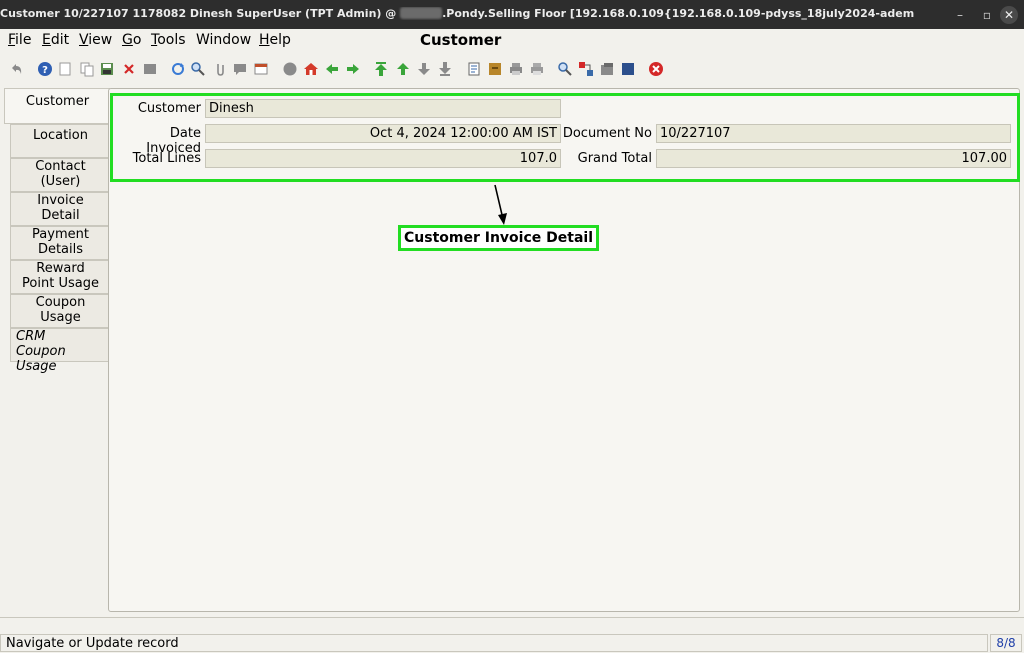  I want to click on record-count: 8/8, so click(1006, 643).